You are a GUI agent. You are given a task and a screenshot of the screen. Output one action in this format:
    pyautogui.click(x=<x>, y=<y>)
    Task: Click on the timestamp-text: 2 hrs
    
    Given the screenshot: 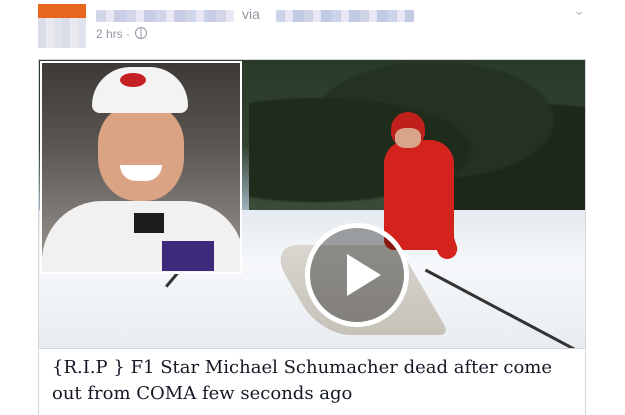 What is the action you would take?
    pyautogui.click(x=109, y=34)
    